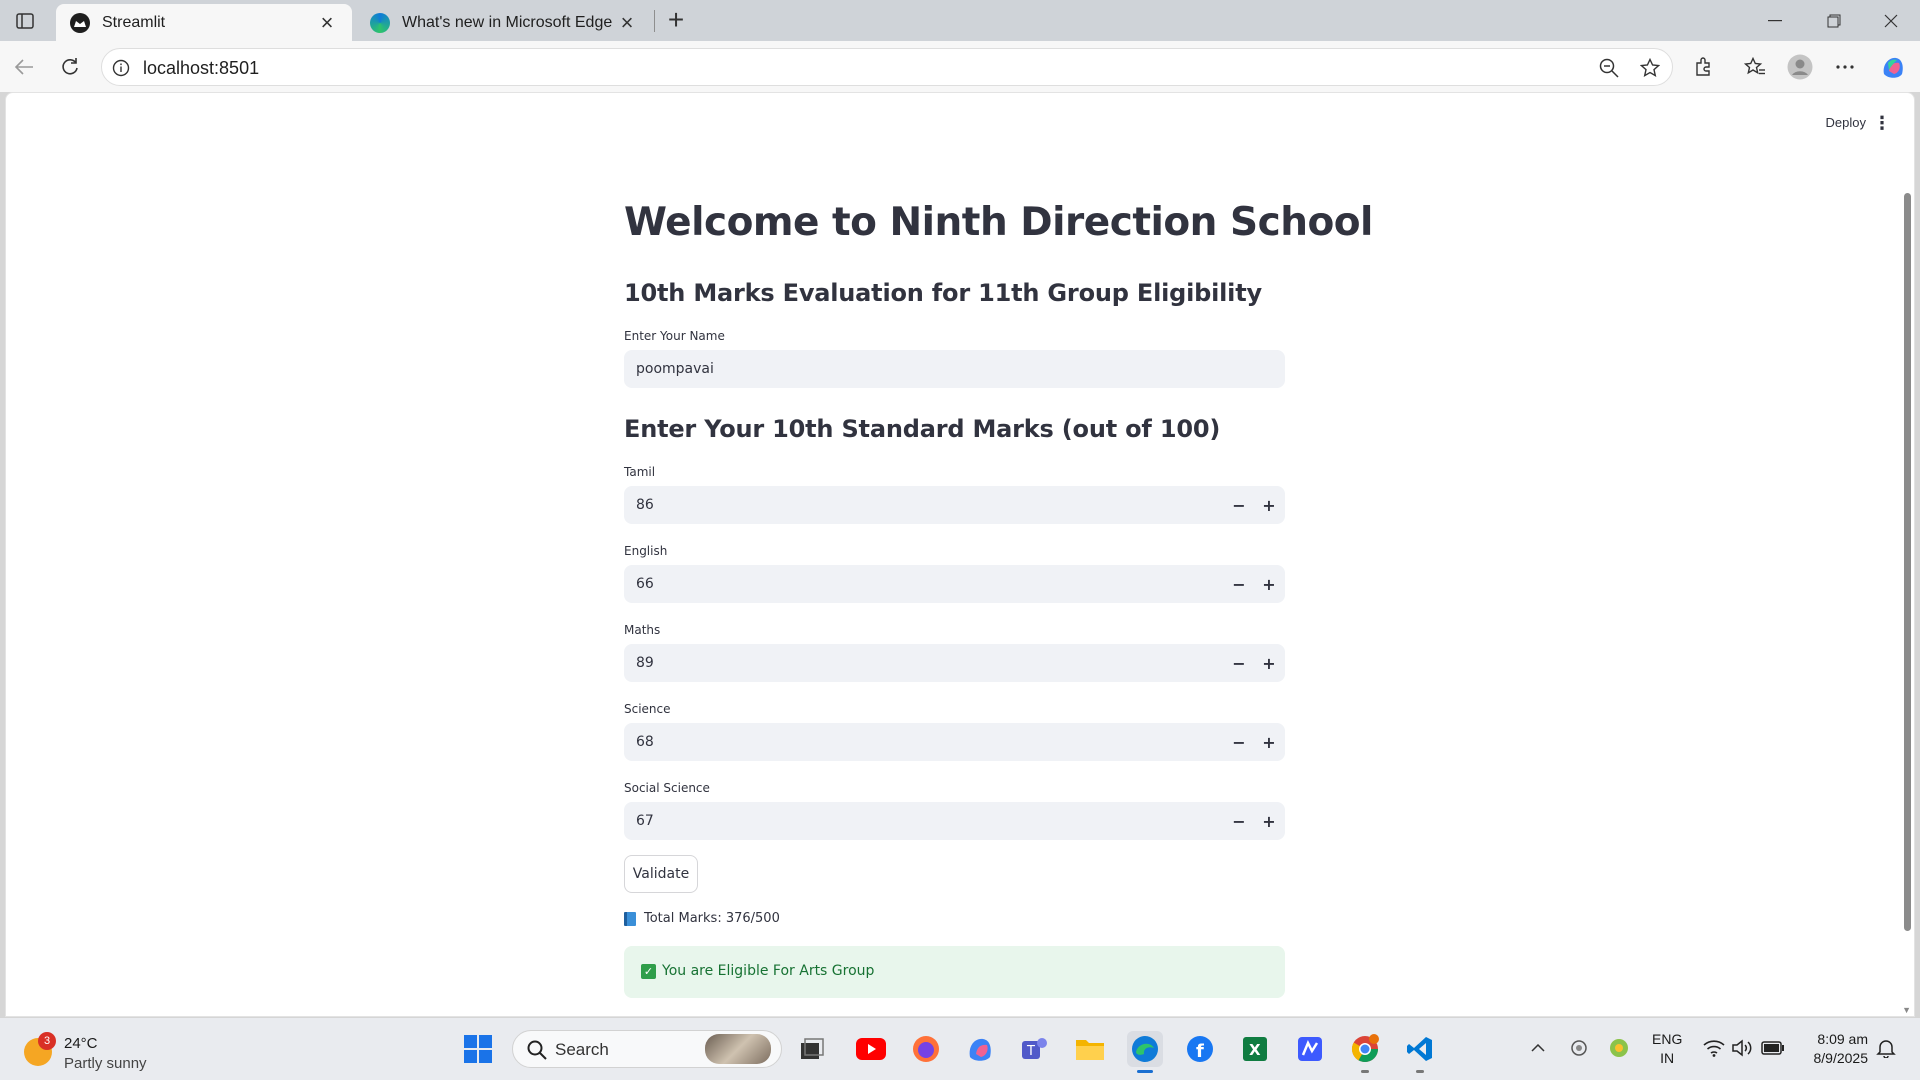  I want to click on url-text: localhost:8501, so click(201, 68).